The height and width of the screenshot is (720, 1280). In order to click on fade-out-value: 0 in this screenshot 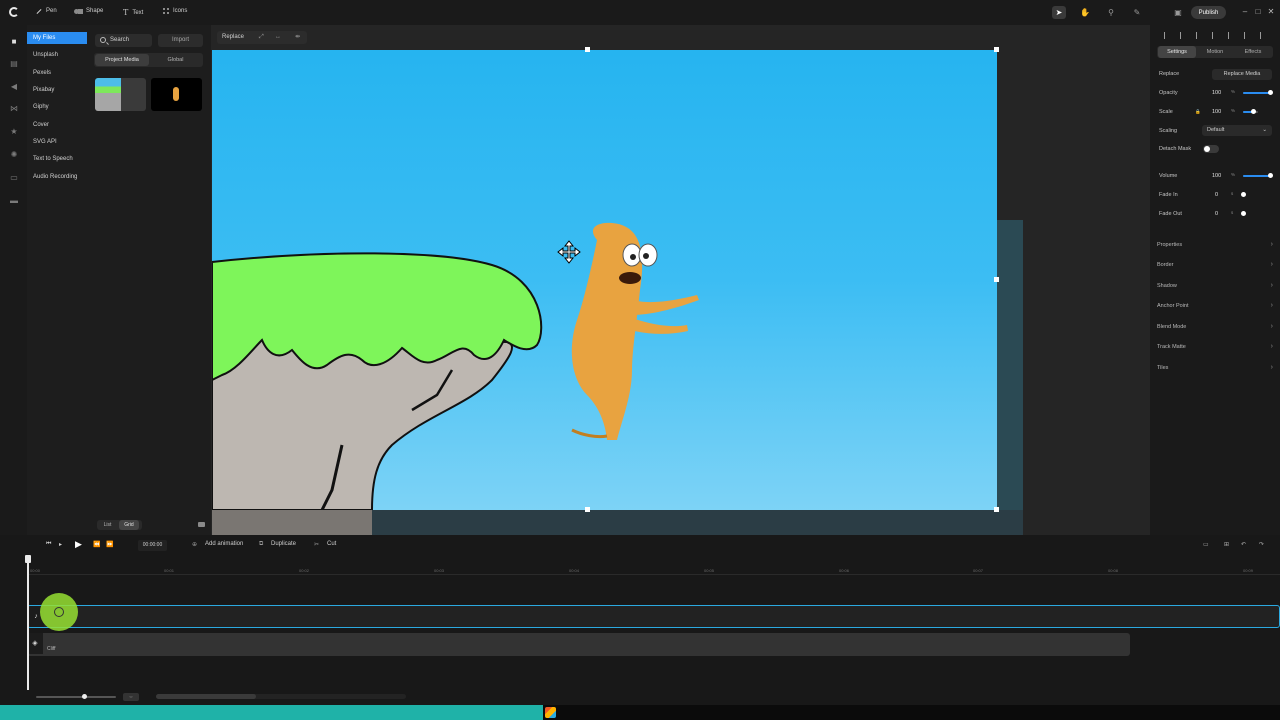, I will do `click(1216, 214)`.